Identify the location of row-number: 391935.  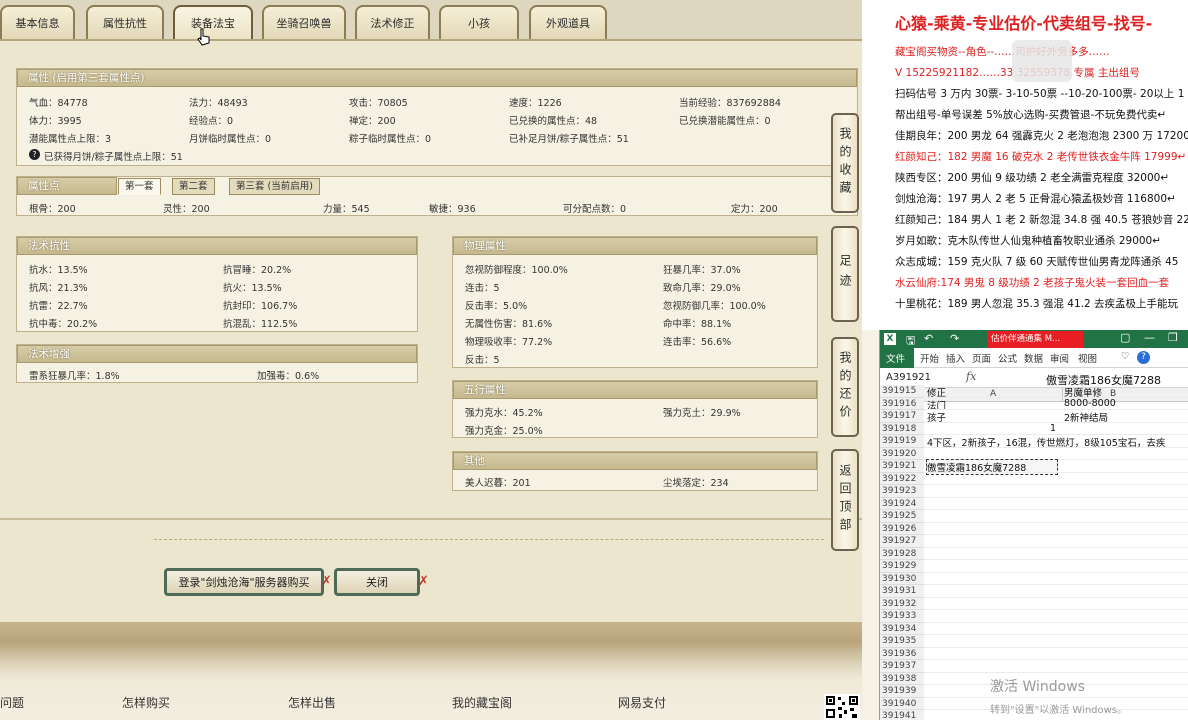
(902, 641).